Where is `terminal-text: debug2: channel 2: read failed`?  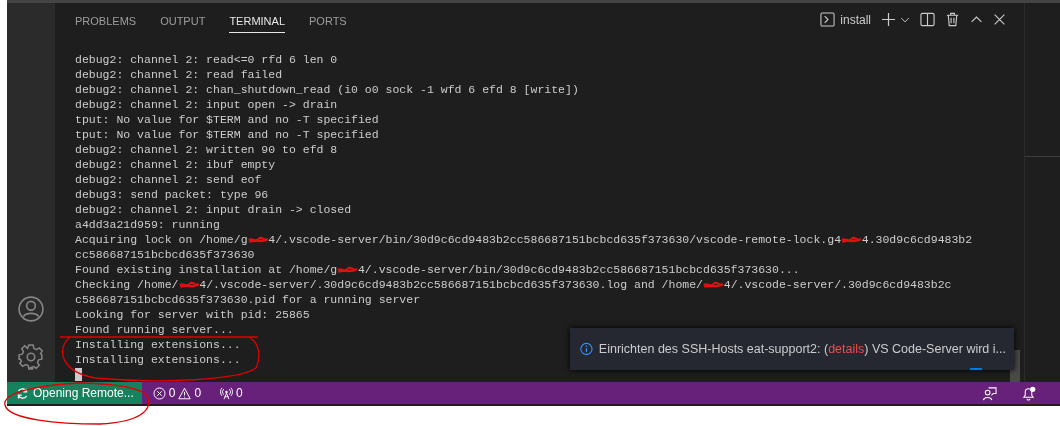
terminal-text: debug2: channel 2: read failed is located at coordinates (179, 74).